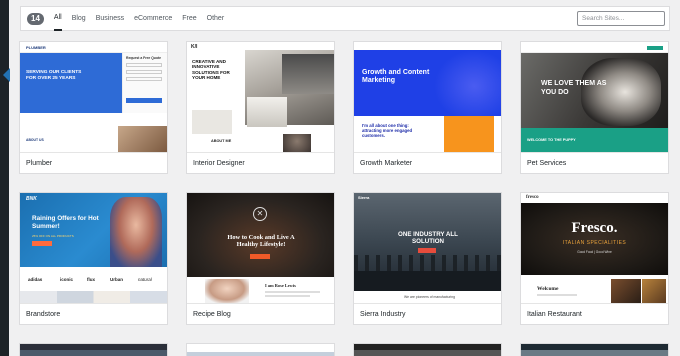  What do you see at coordinates (548, 289) in the screenshot?
I see `fresco-welcome: Welcome` at bounding box center [548, 289].